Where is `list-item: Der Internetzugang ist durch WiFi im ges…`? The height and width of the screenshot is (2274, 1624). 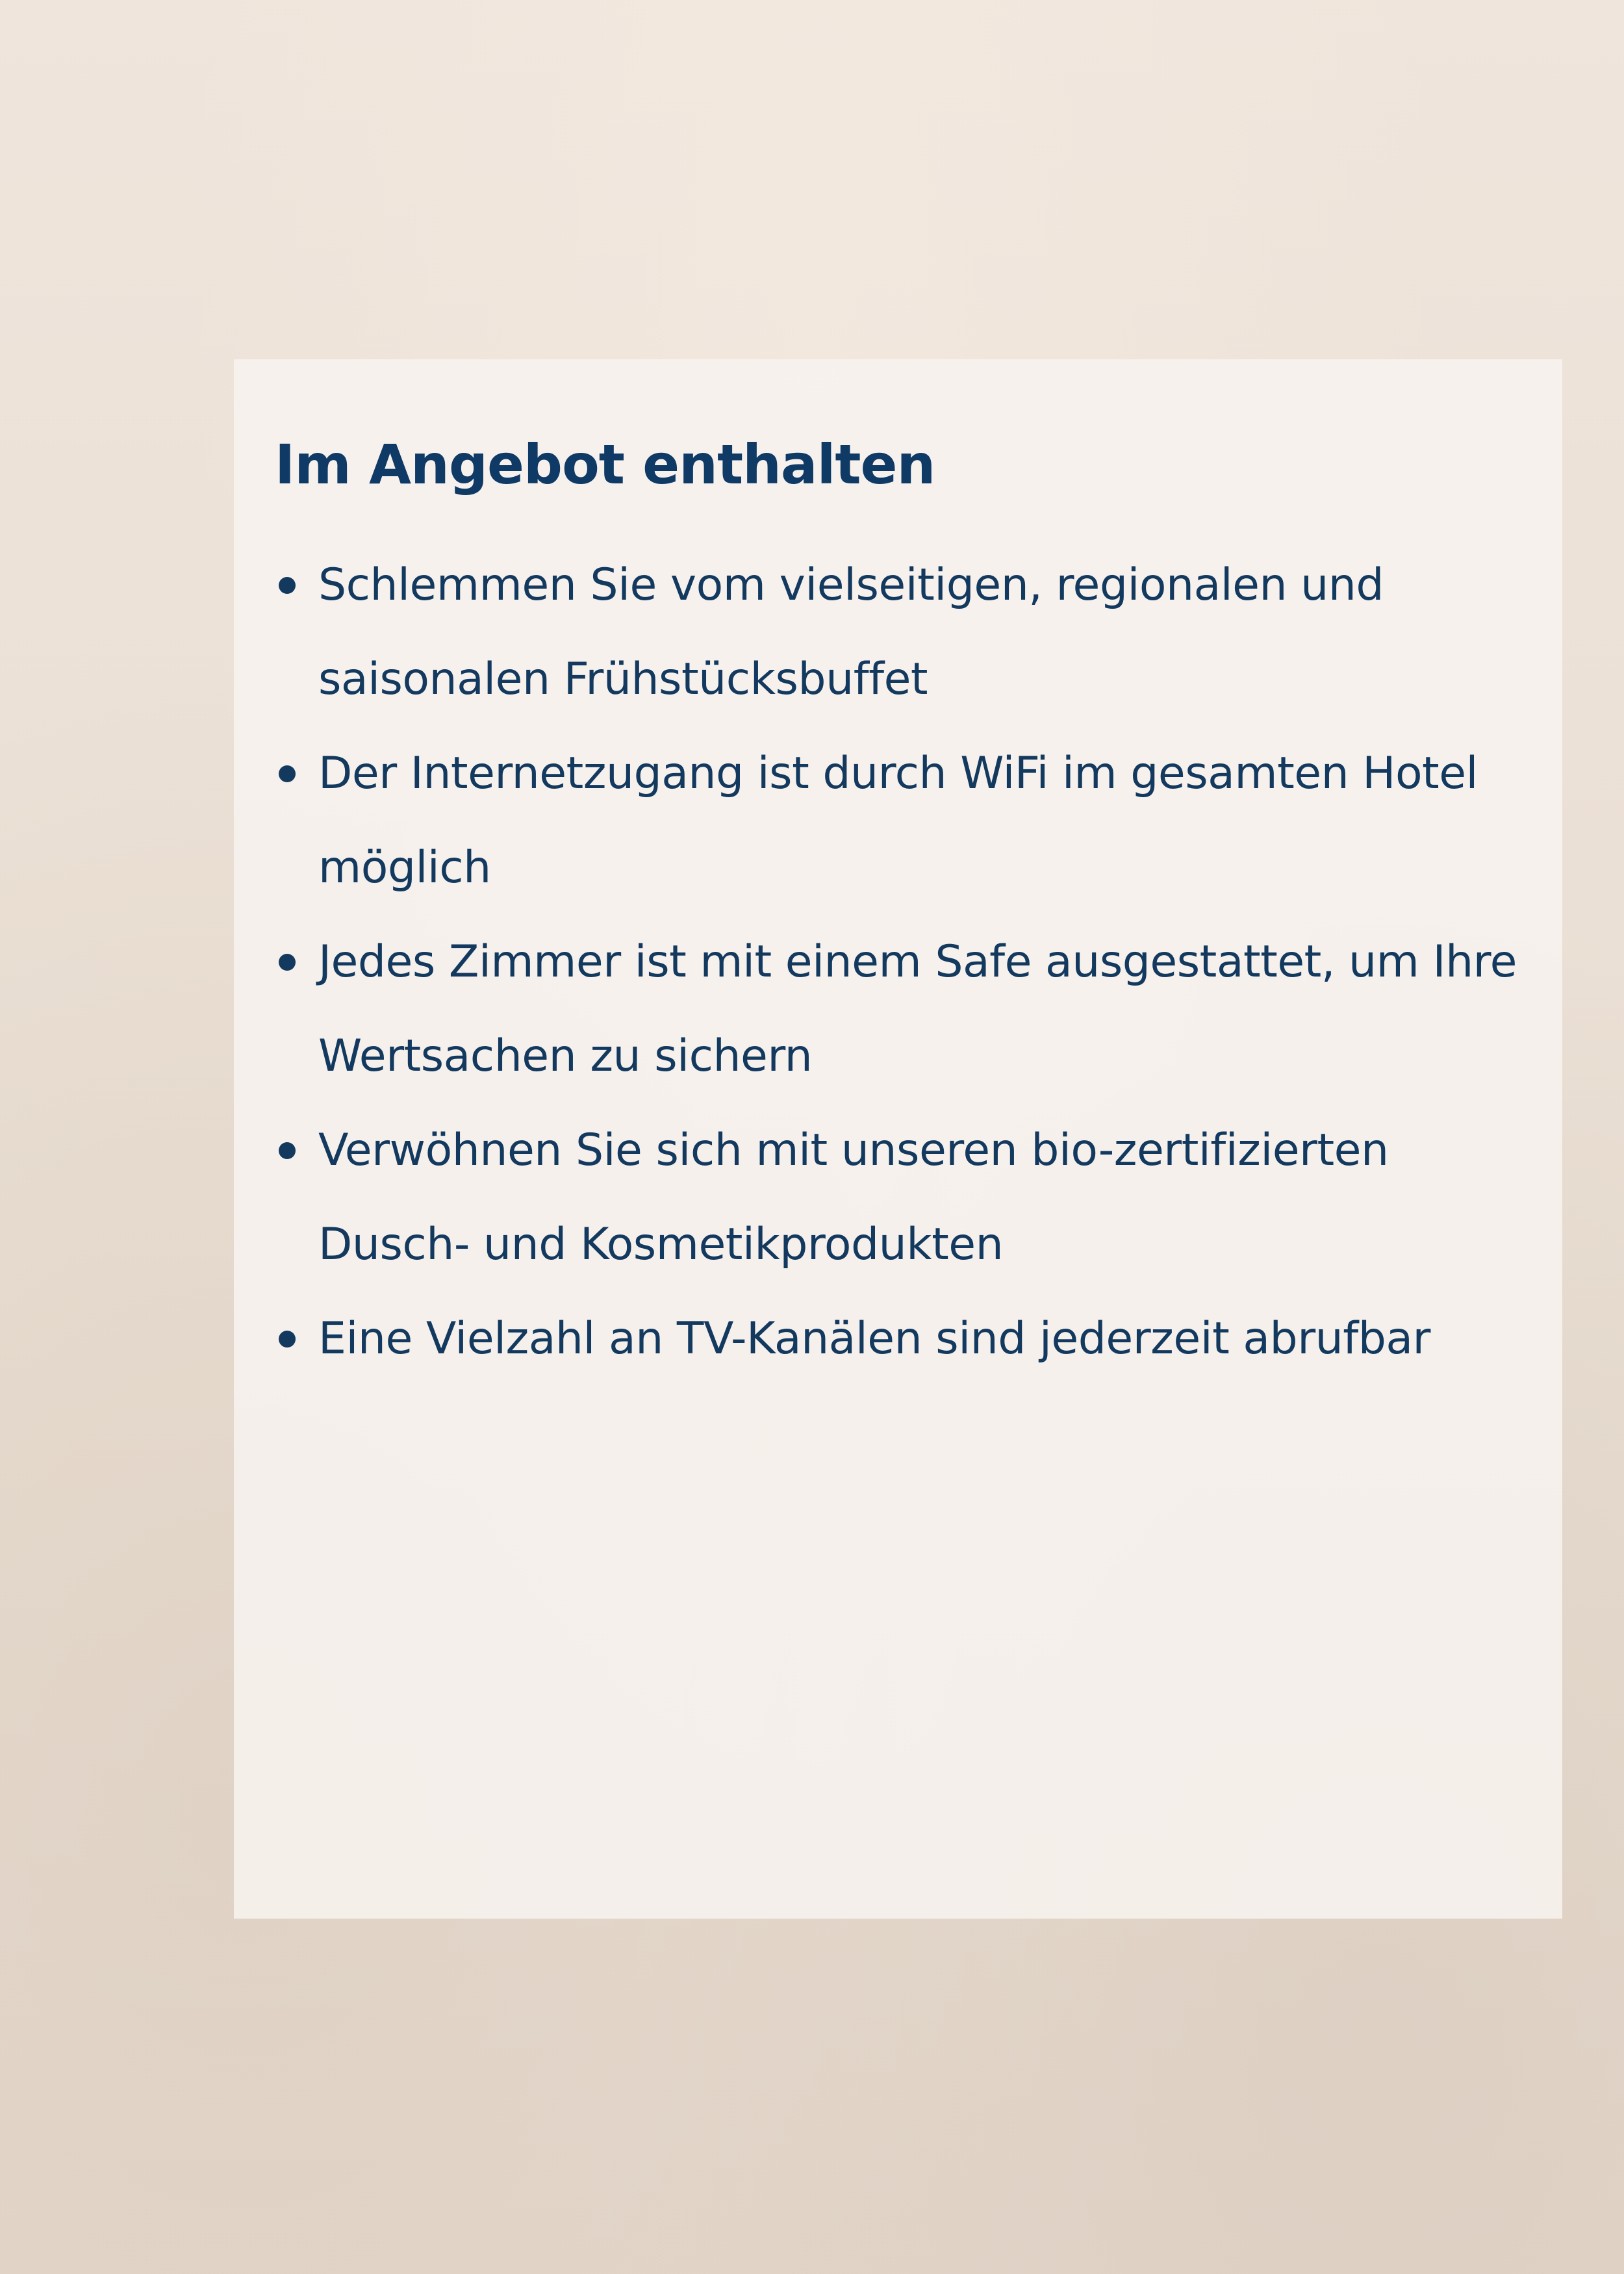
list-item: Der Internetzugang ist durch WiFi im ges… is located at coordinates (899, 820).